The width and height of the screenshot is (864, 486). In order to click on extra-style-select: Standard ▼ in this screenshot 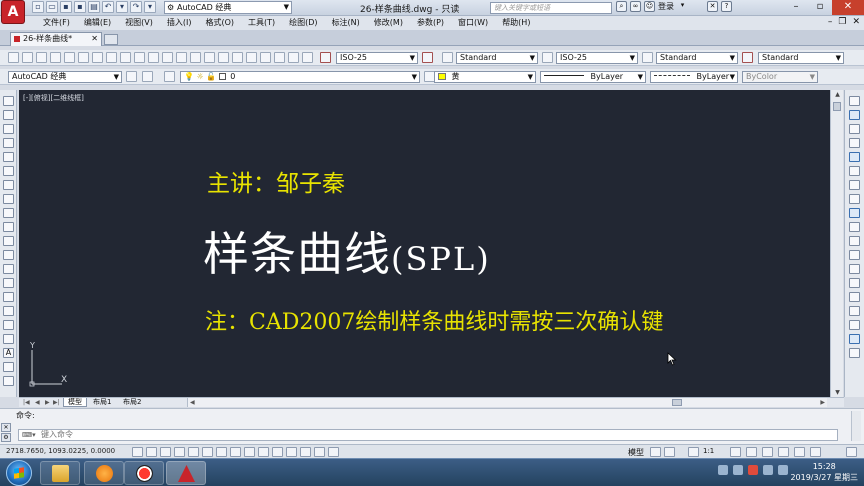, I will do `click(801, 58)`.